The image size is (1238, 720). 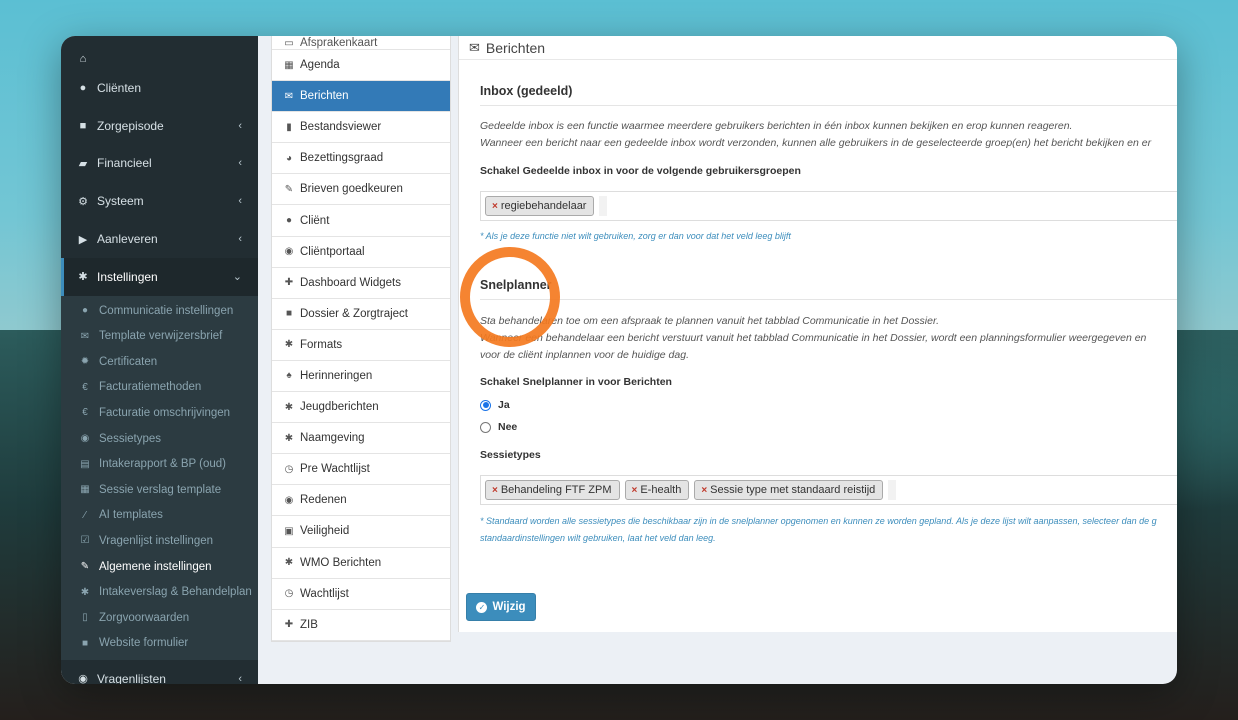 What do you see at coordinates (361, 594) in the screenshot?
I see `settings-menu-item-wachtlijst: ◷ Wachtlijst` at bounding box center [361, 594].